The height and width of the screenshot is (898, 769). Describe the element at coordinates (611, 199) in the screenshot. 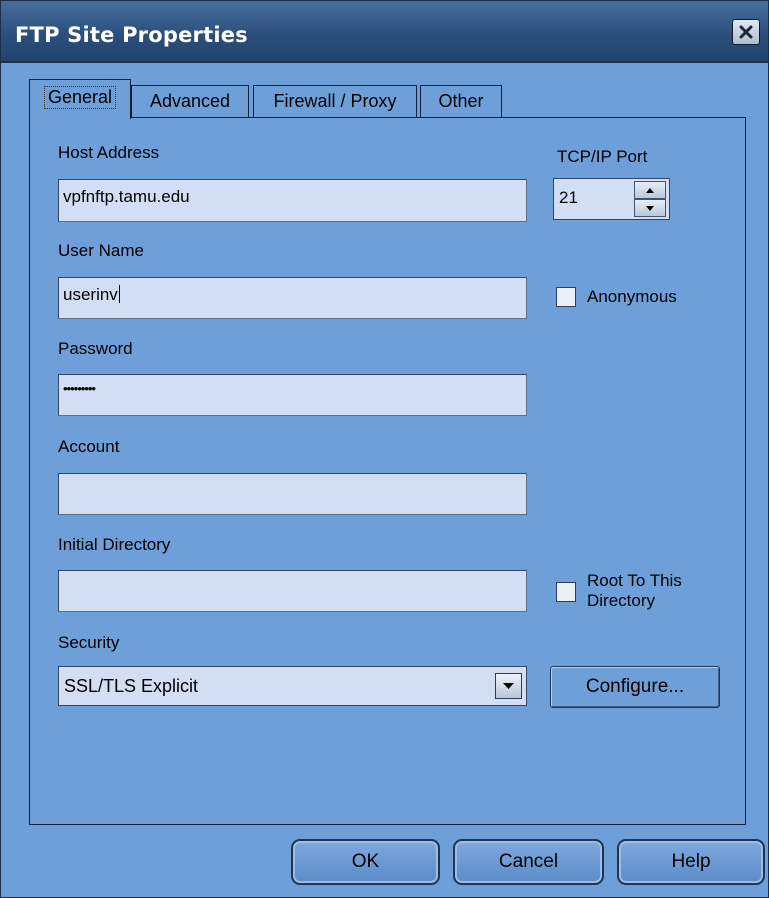

I see `tcp-ip-port-spinner: 21` at that location.